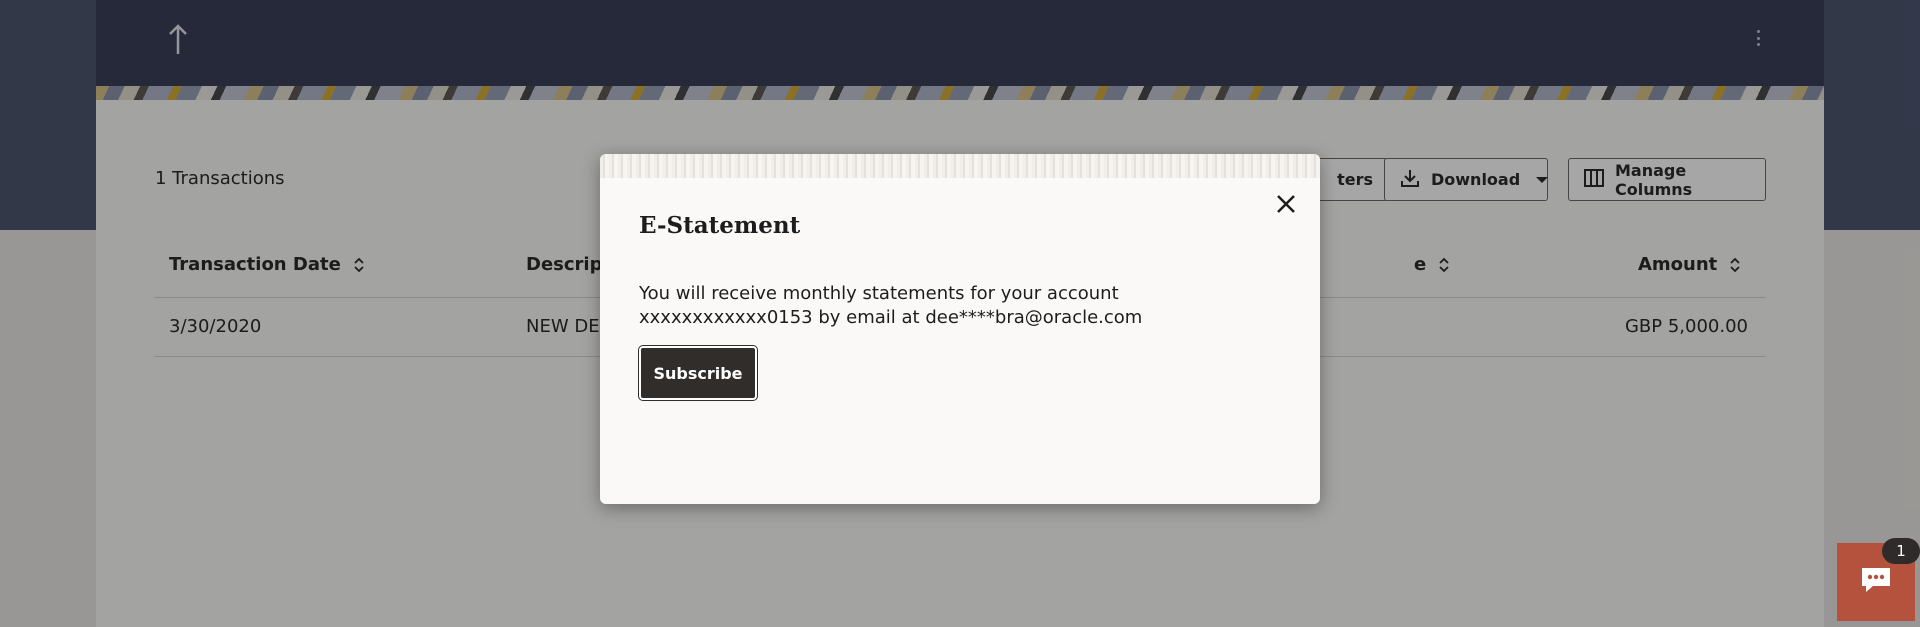 The image size is (1920, 627). What do you see at coordinates (720, 225) in the screenshot?
I see `dialog-title: E-Statement` at bounding box center [720, 225].